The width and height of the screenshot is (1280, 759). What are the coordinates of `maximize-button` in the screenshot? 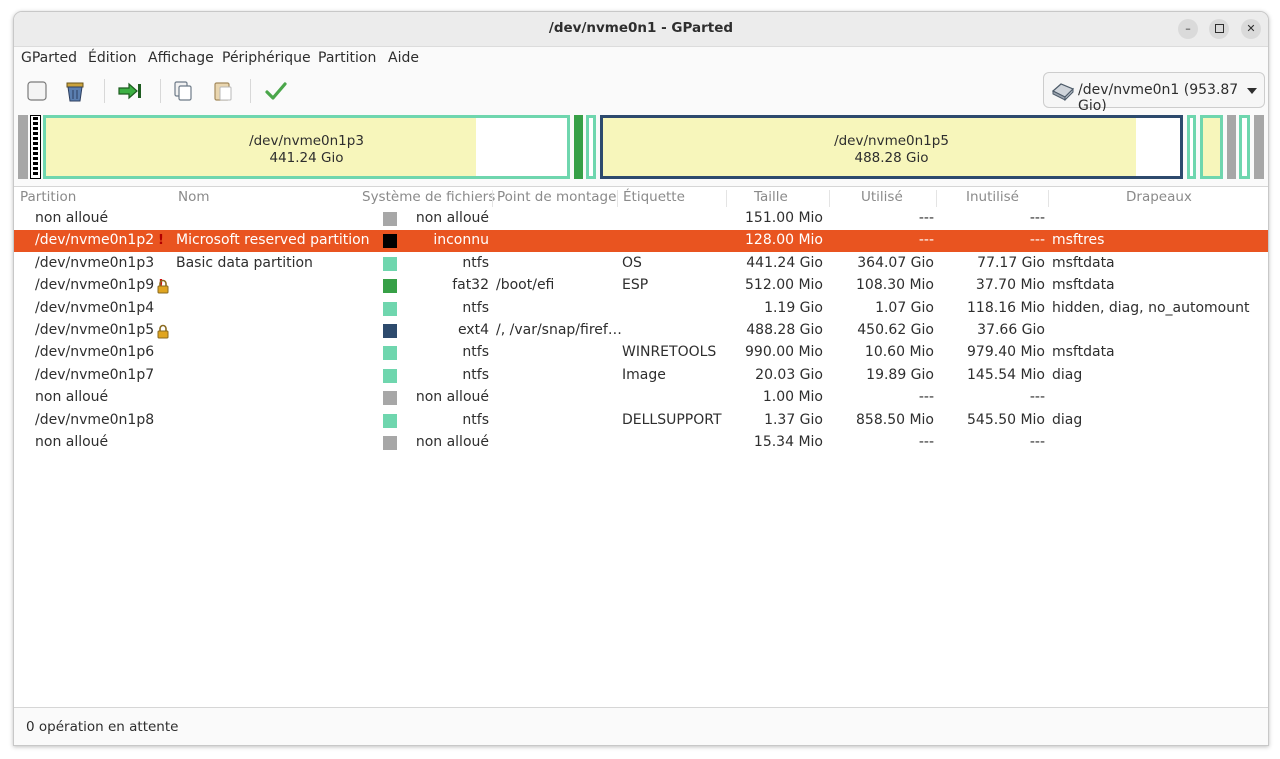 It's located at (1219, 29).